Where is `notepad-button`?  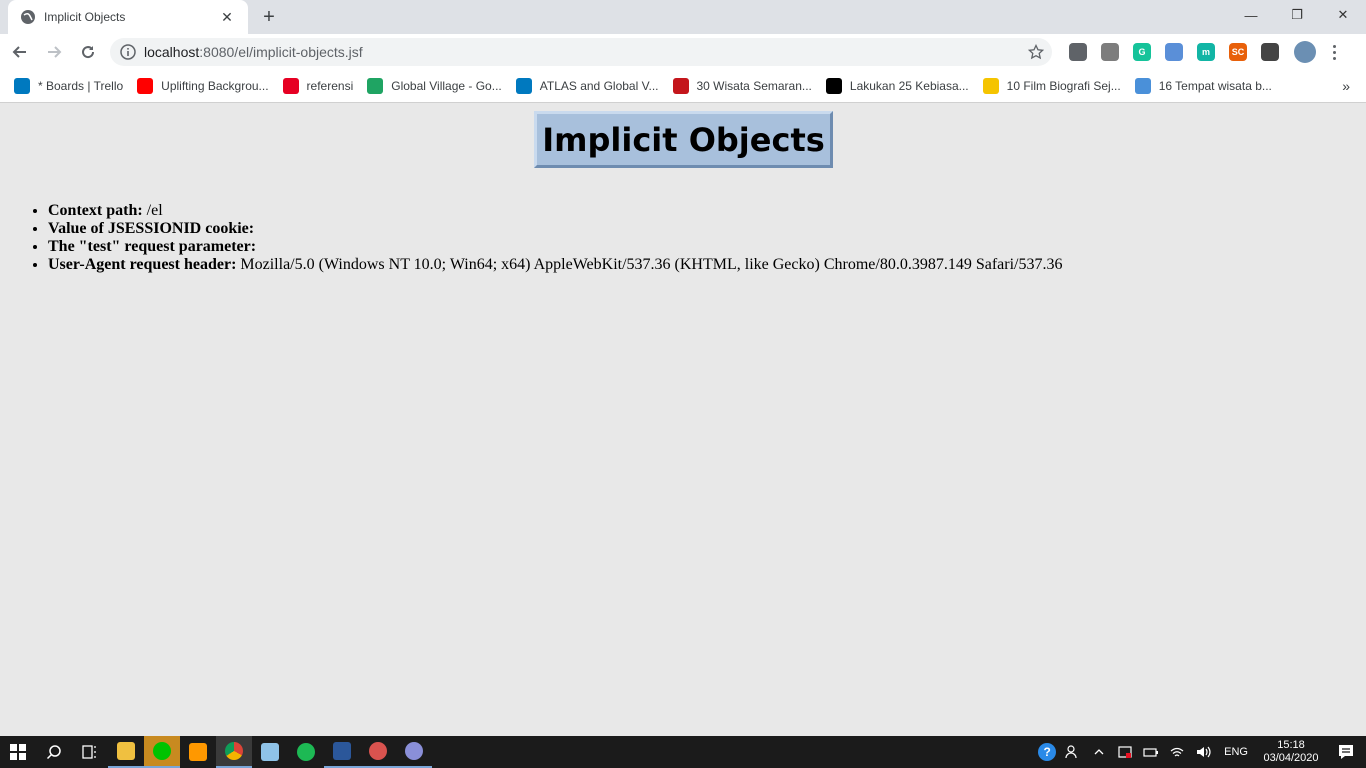
notepad-button is located at coordinates (270, 752).